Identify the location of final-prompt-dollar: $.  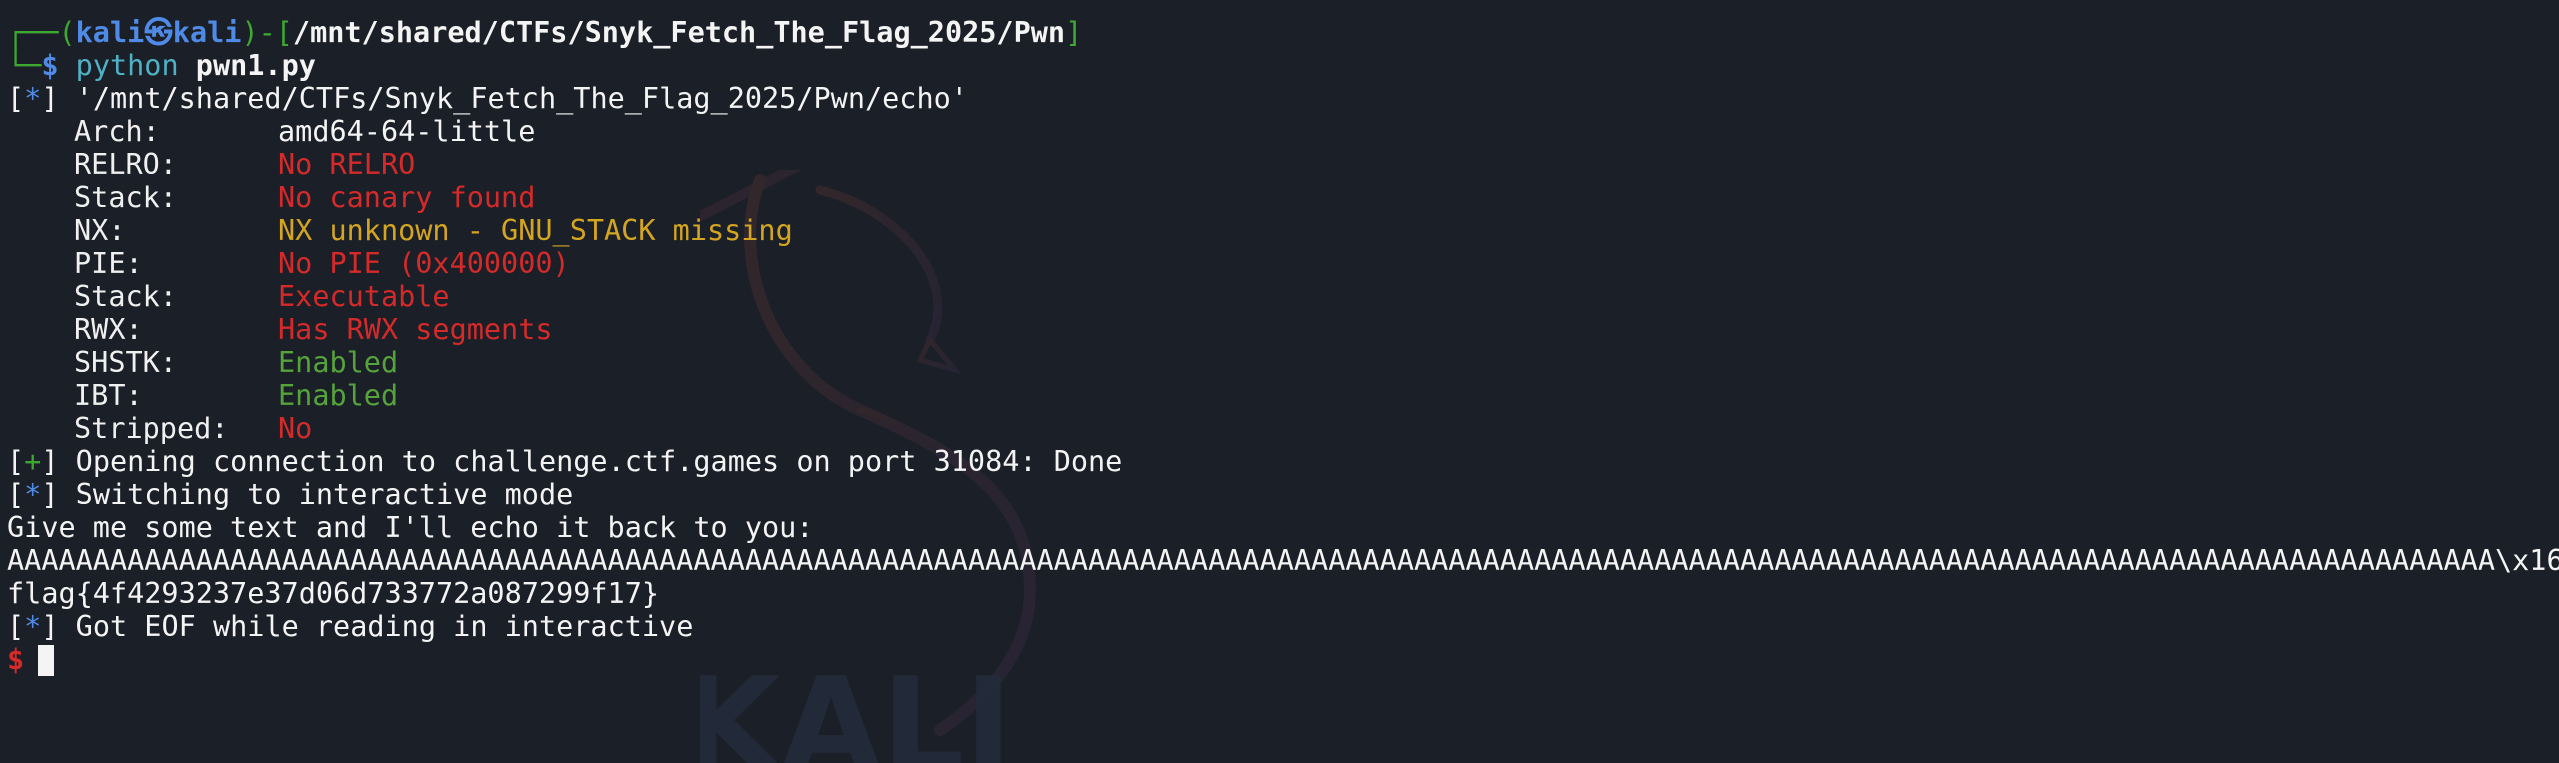
(16, 659).